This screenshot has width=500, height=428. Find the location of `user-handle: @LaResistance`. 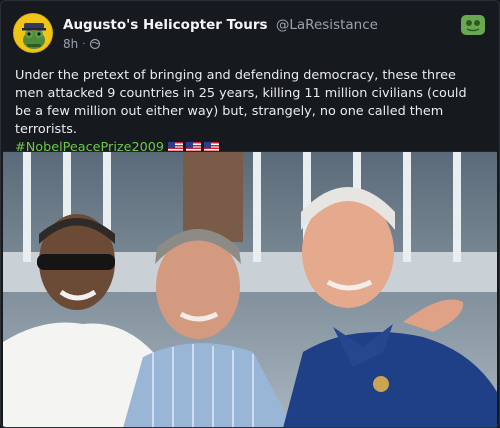

user-handle: @LaResistance is located at coordinates (327, 25).